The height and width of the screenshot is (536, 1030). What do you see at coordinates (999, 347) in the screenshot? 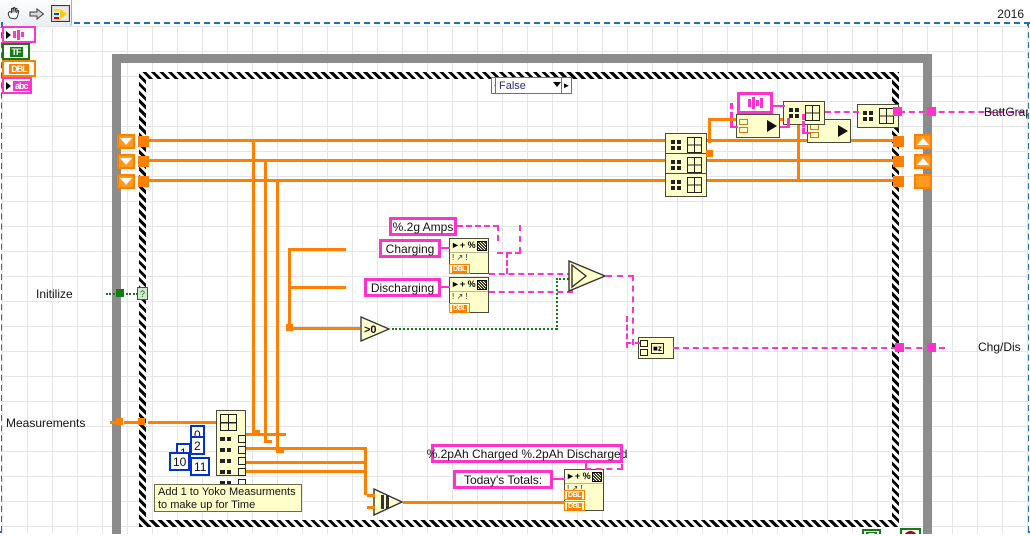
I see `chgdis-label: Chg/Dis` at bounding box center [999, 347].